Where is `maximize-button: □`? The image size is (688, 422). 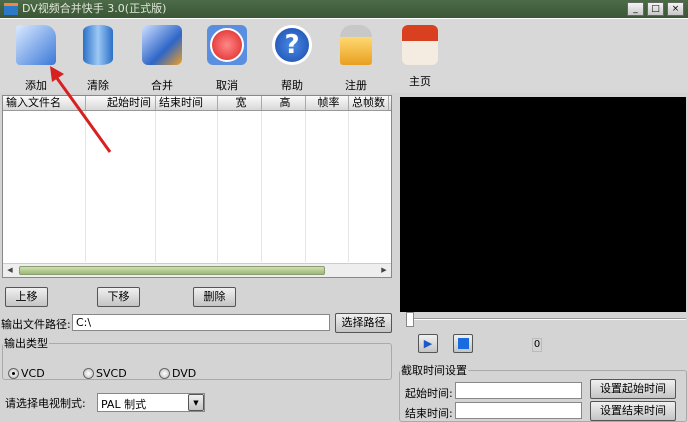
maximize-button: □ is located at coordinates (655, 9).